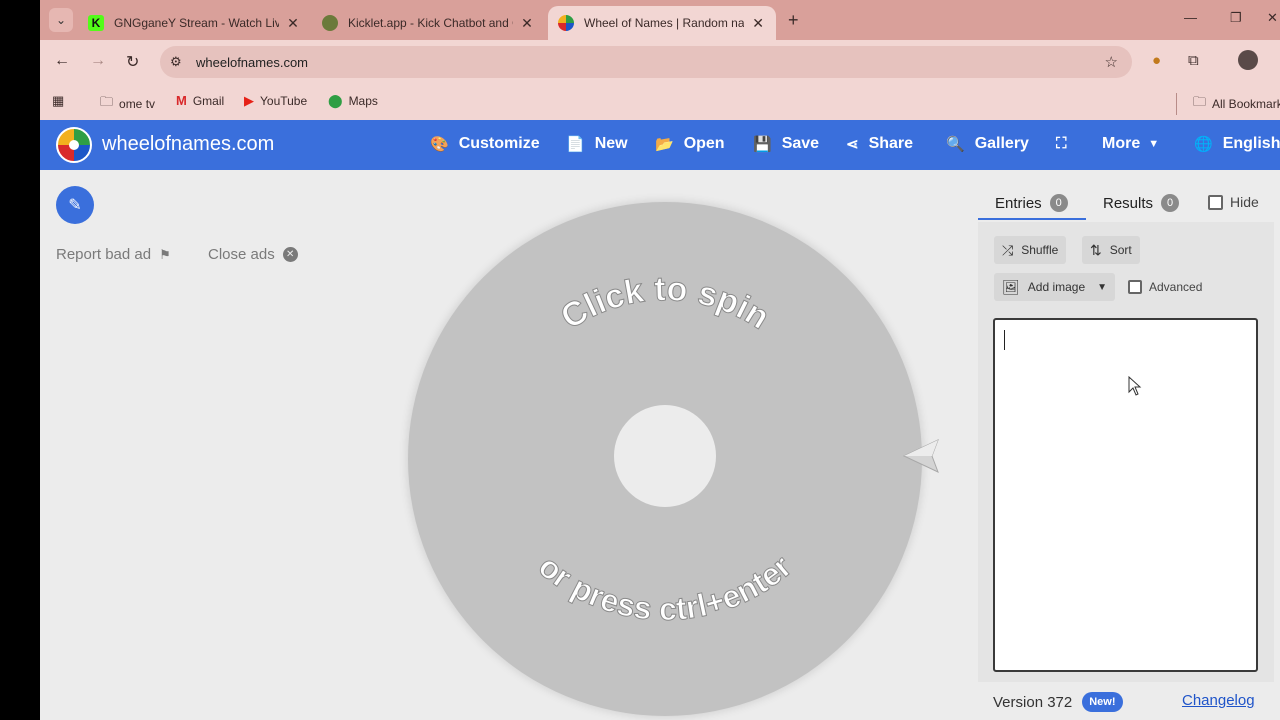 The width and height of the screenshot is (1280, 720). Describe the element at coordinates (1102, 702) in the screenshot. I see `new-badge: New!` at that location.